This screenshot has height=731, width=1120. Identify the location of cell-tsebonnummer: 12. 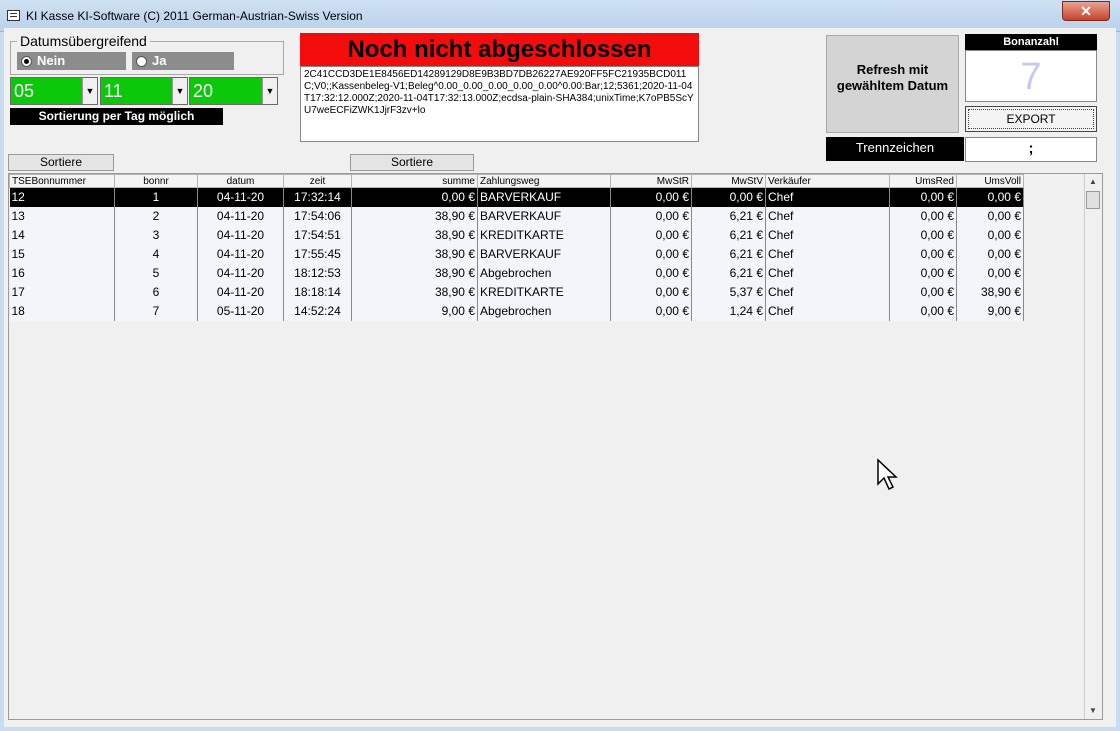
(62, 197).